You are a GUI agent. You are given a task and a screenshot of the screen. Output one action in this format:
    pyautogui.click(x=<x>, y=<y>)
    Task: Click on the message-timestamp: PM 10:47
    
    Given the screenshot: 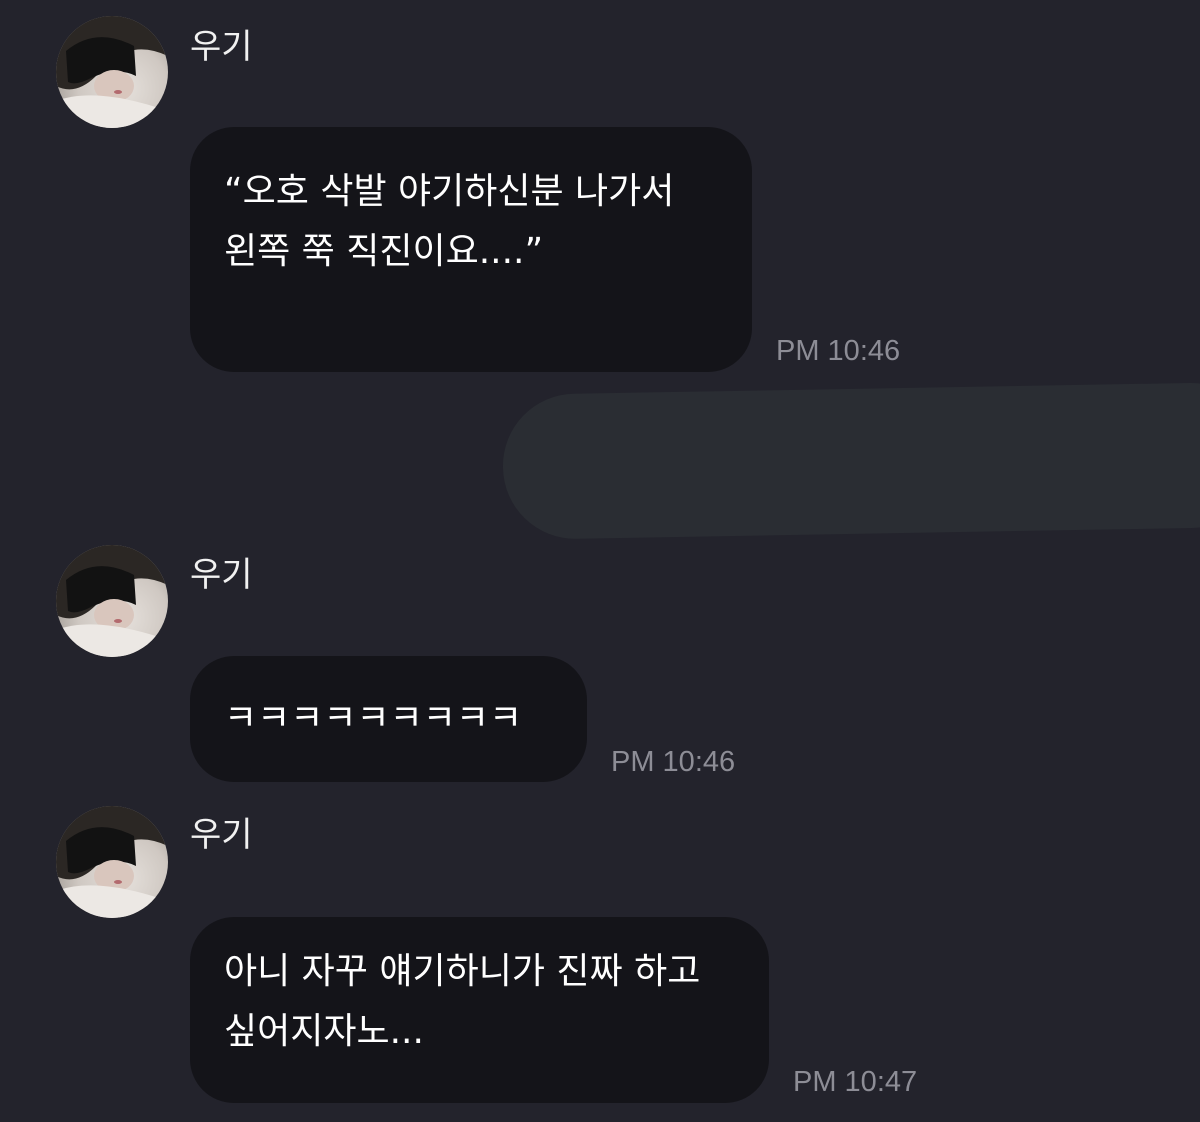 What is the action you would take?
    pyautogui.click(x=855, y=1082)
    